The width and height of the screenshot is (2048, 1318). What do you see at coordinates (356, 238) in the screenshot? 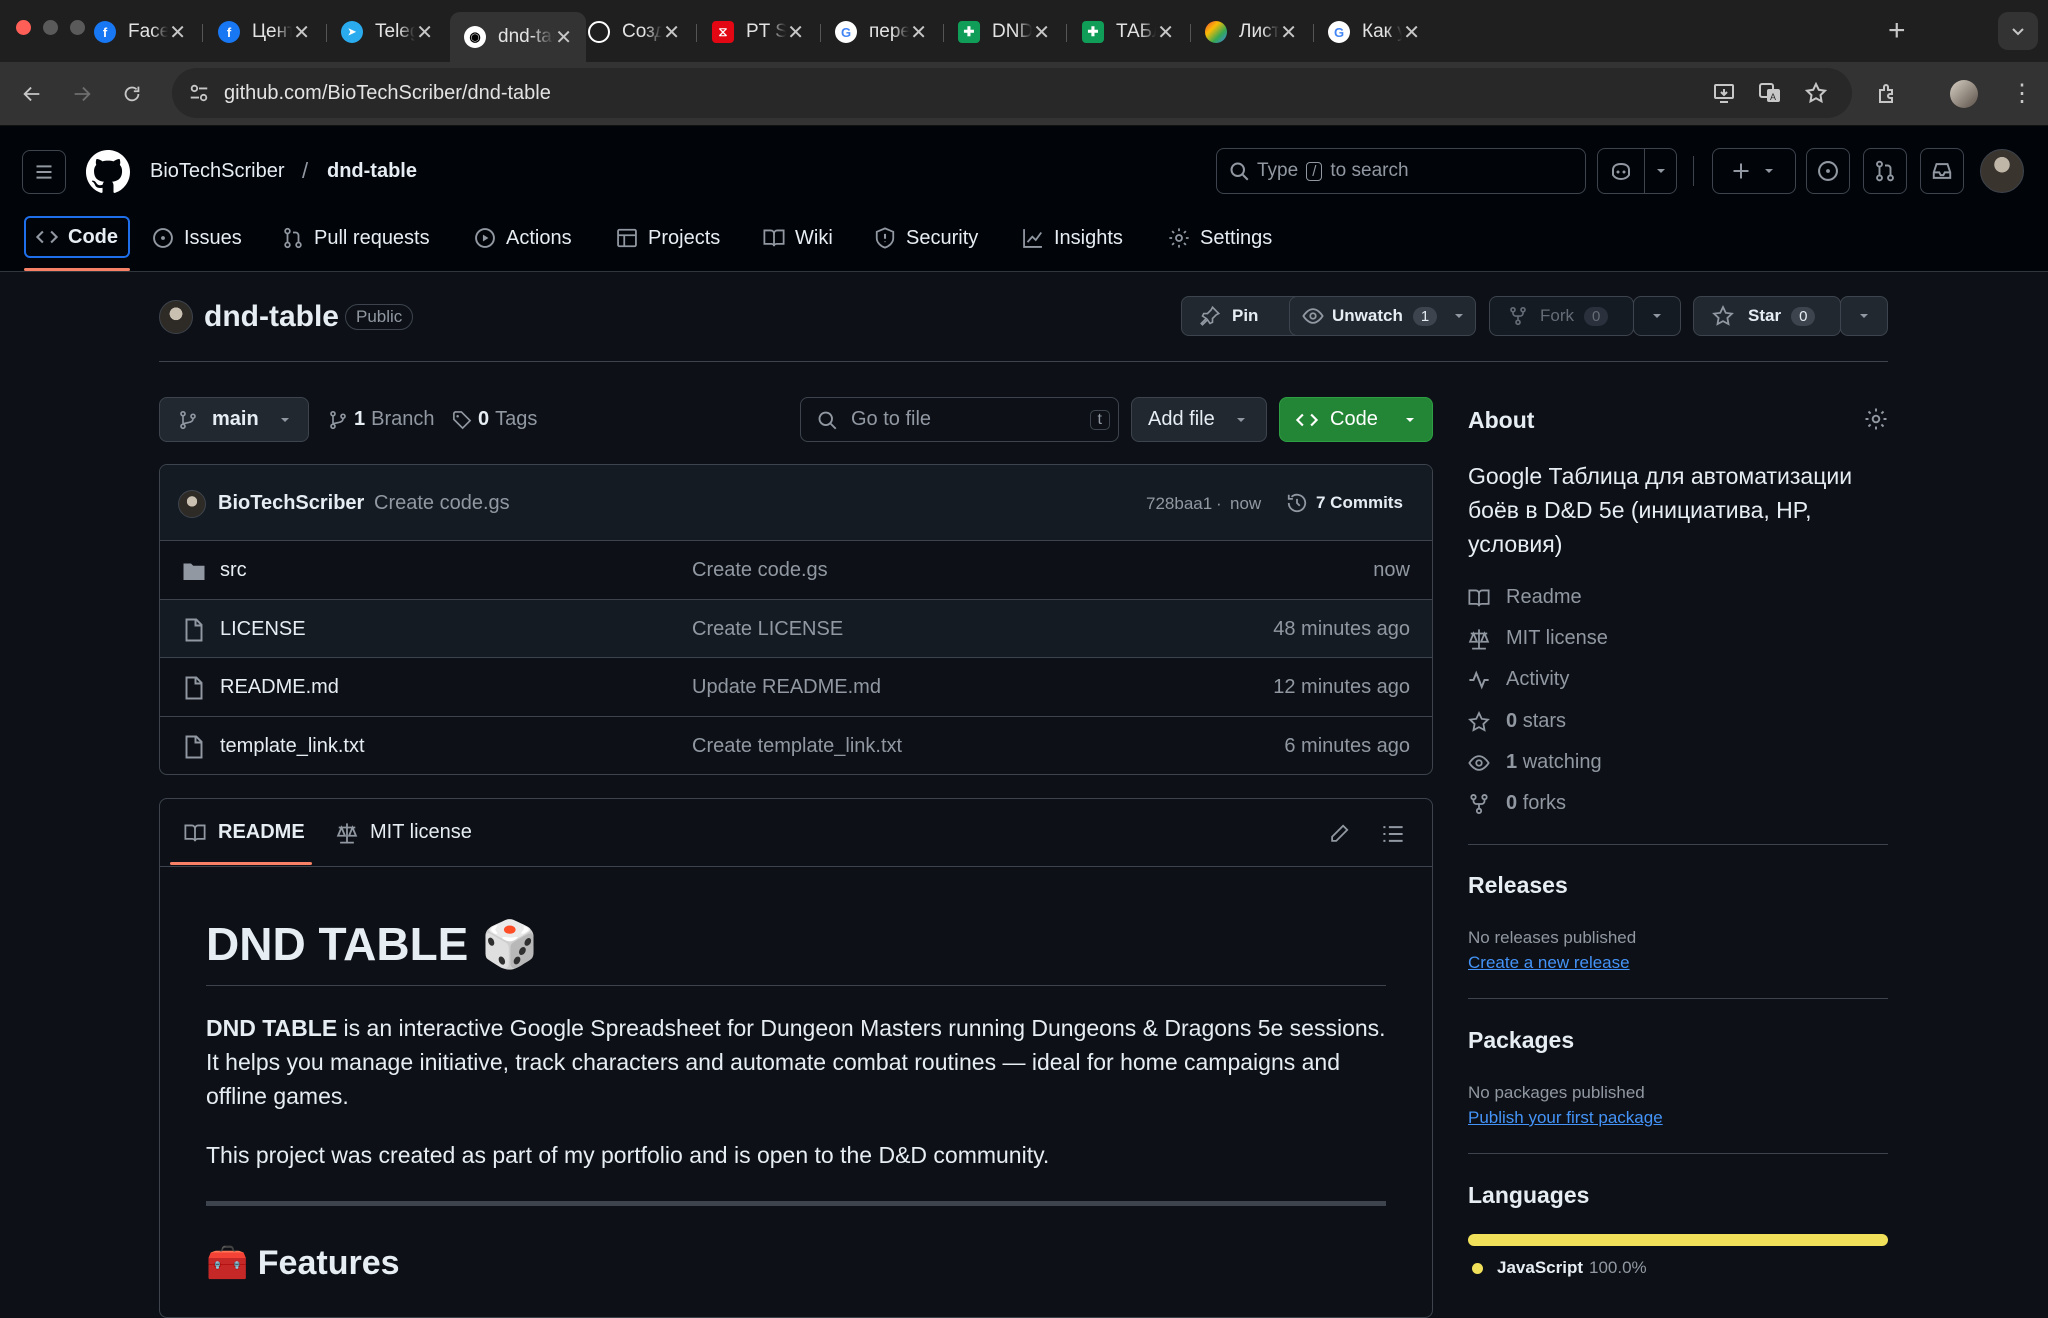
I see `tab-pull-requests: Pull requests` at bounding box center [356, 238].